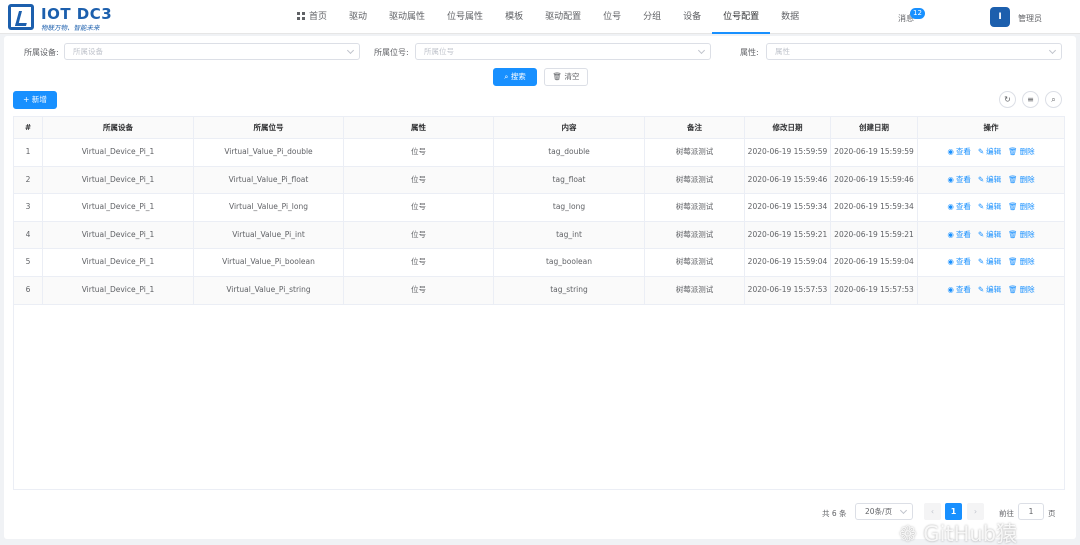 The image size is (1080, 545). What do you see at coordinates (26, 99) in the screenshot?
I see `plus-icon: +` at bounding box center [26, 99].